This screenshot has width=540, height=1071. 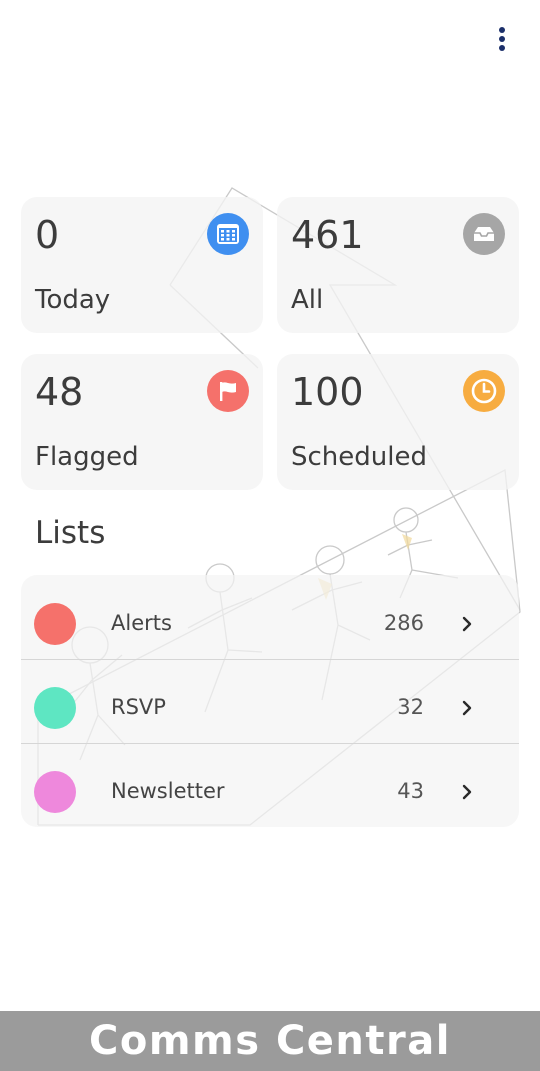 I want to click on scheduled-card: 100 Scheduled, so click(x=398, y=422).